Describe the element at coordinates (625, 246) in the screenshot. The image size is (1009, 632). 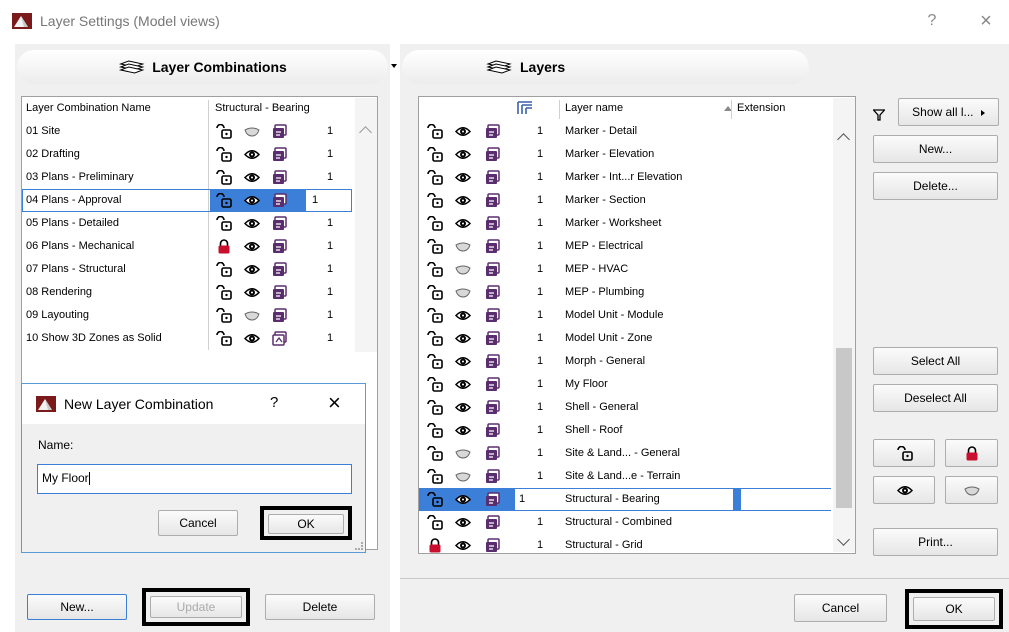
I see `layer-row: 1 MEP - Electrical` at that location.